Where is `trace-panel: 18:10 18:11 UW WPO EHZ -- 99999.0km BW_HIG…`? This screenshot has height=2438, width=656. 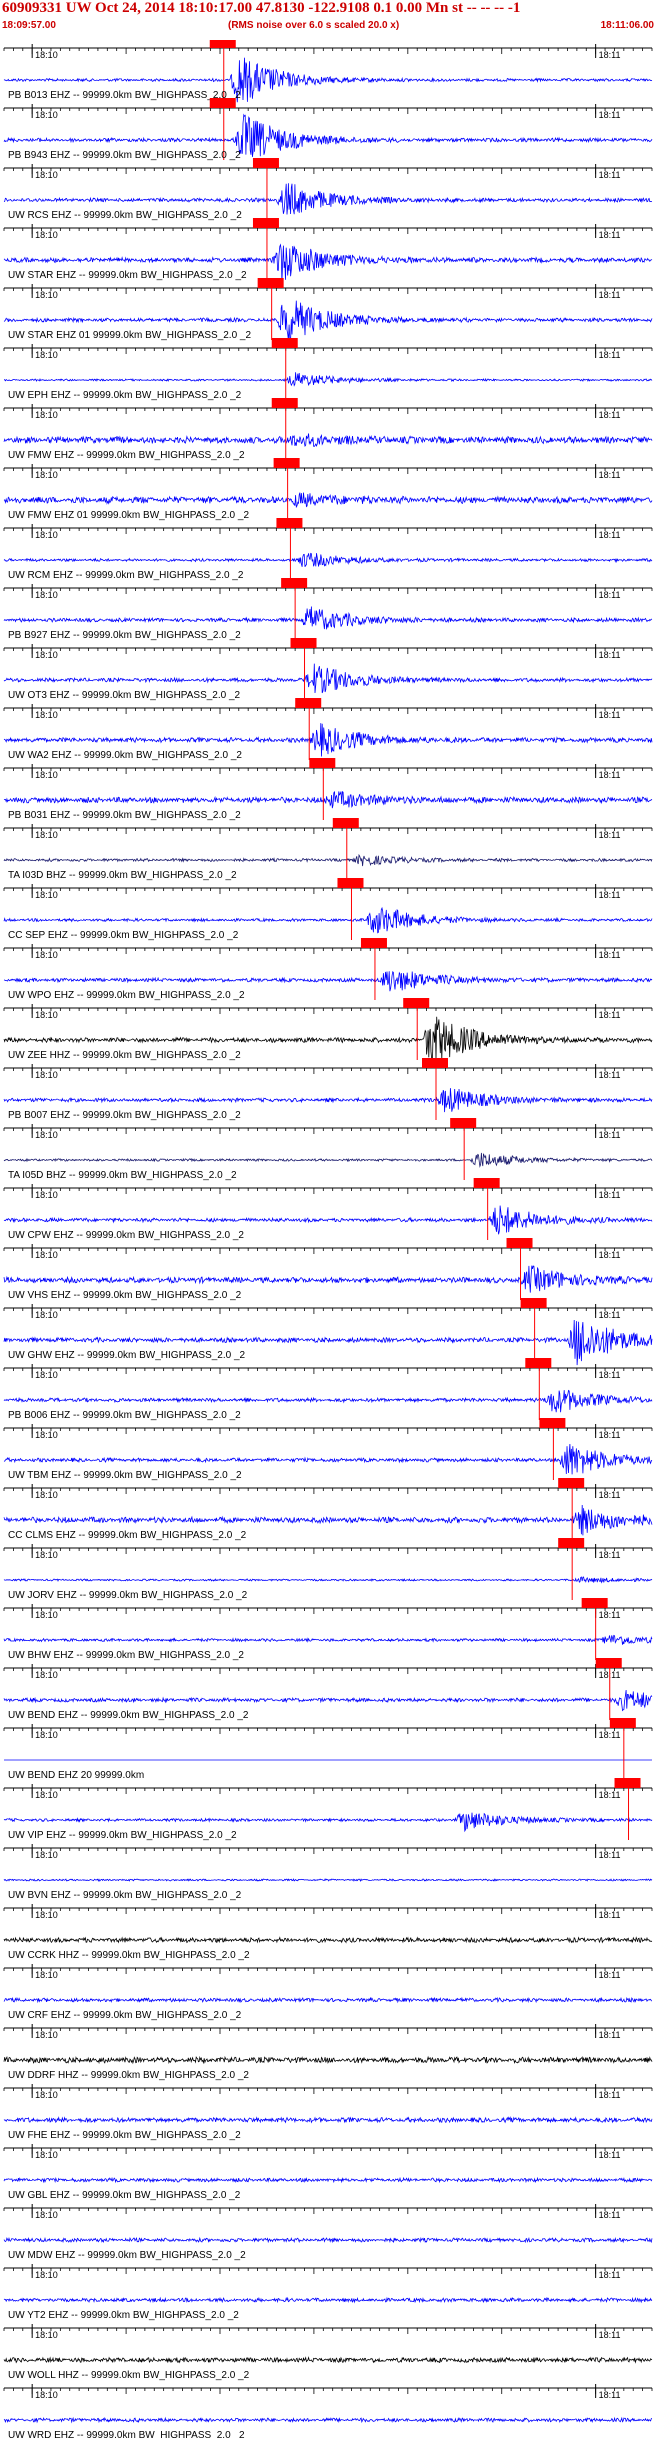 trace-panel: 18:10 18:11 UW WPO EHZ -- 99999.0km BW_HIG… is located at coordinates (328, 969).